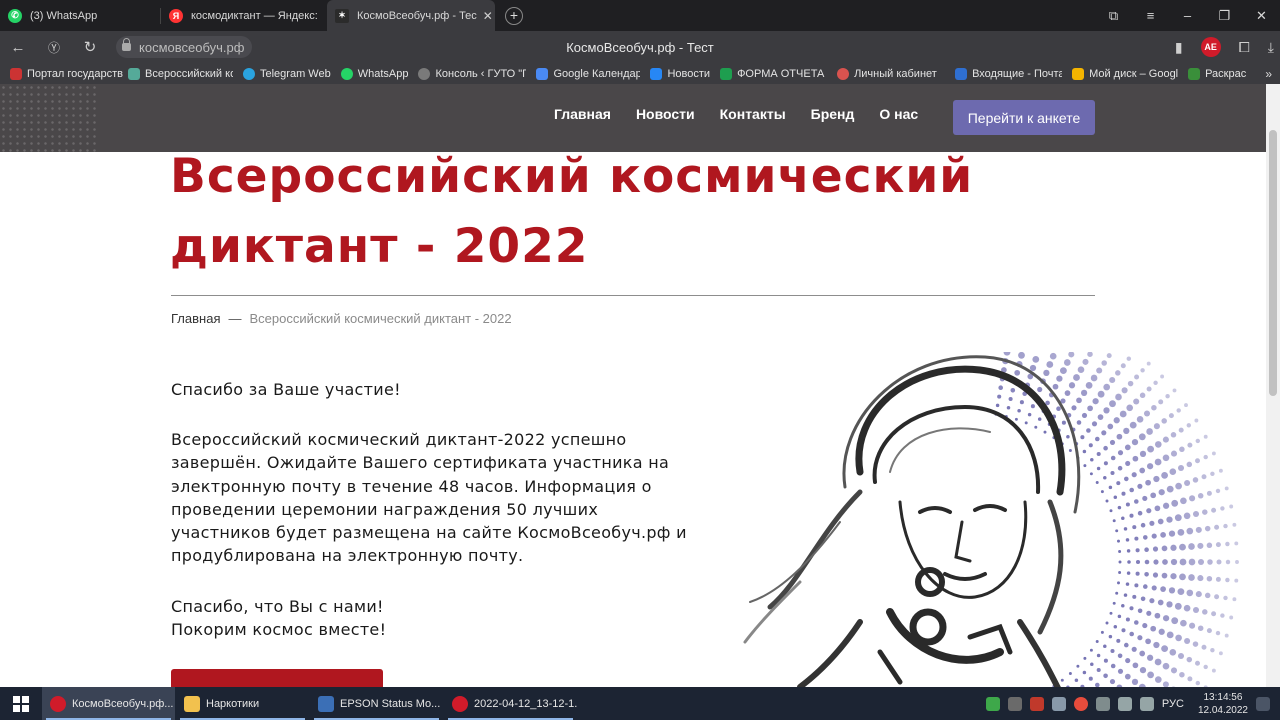  Describe the element at coordinates (1014, 703) in the screenshot. I see `tool-icon` at that location.